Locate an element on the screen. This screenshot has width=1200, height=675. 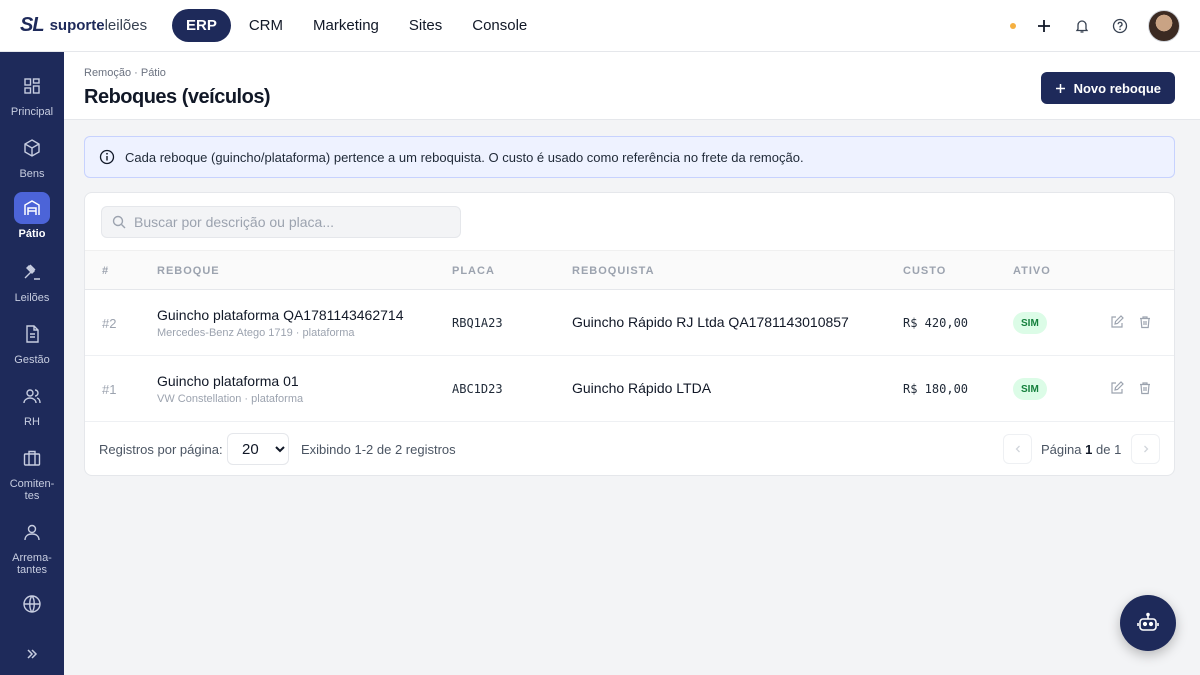
people-icon is located at coordinates (32, 396).